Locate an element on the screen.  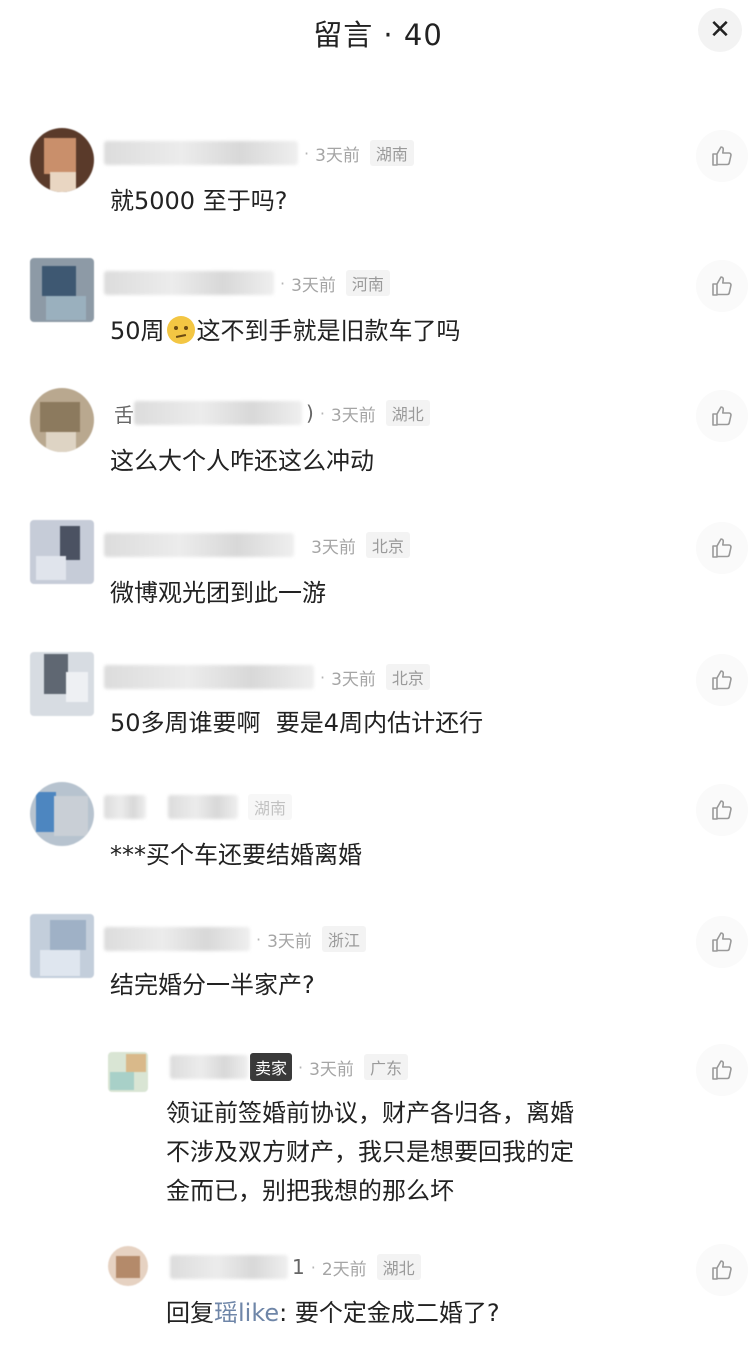
thinking-face-emoji-icon is located at coordinates (180, 330).